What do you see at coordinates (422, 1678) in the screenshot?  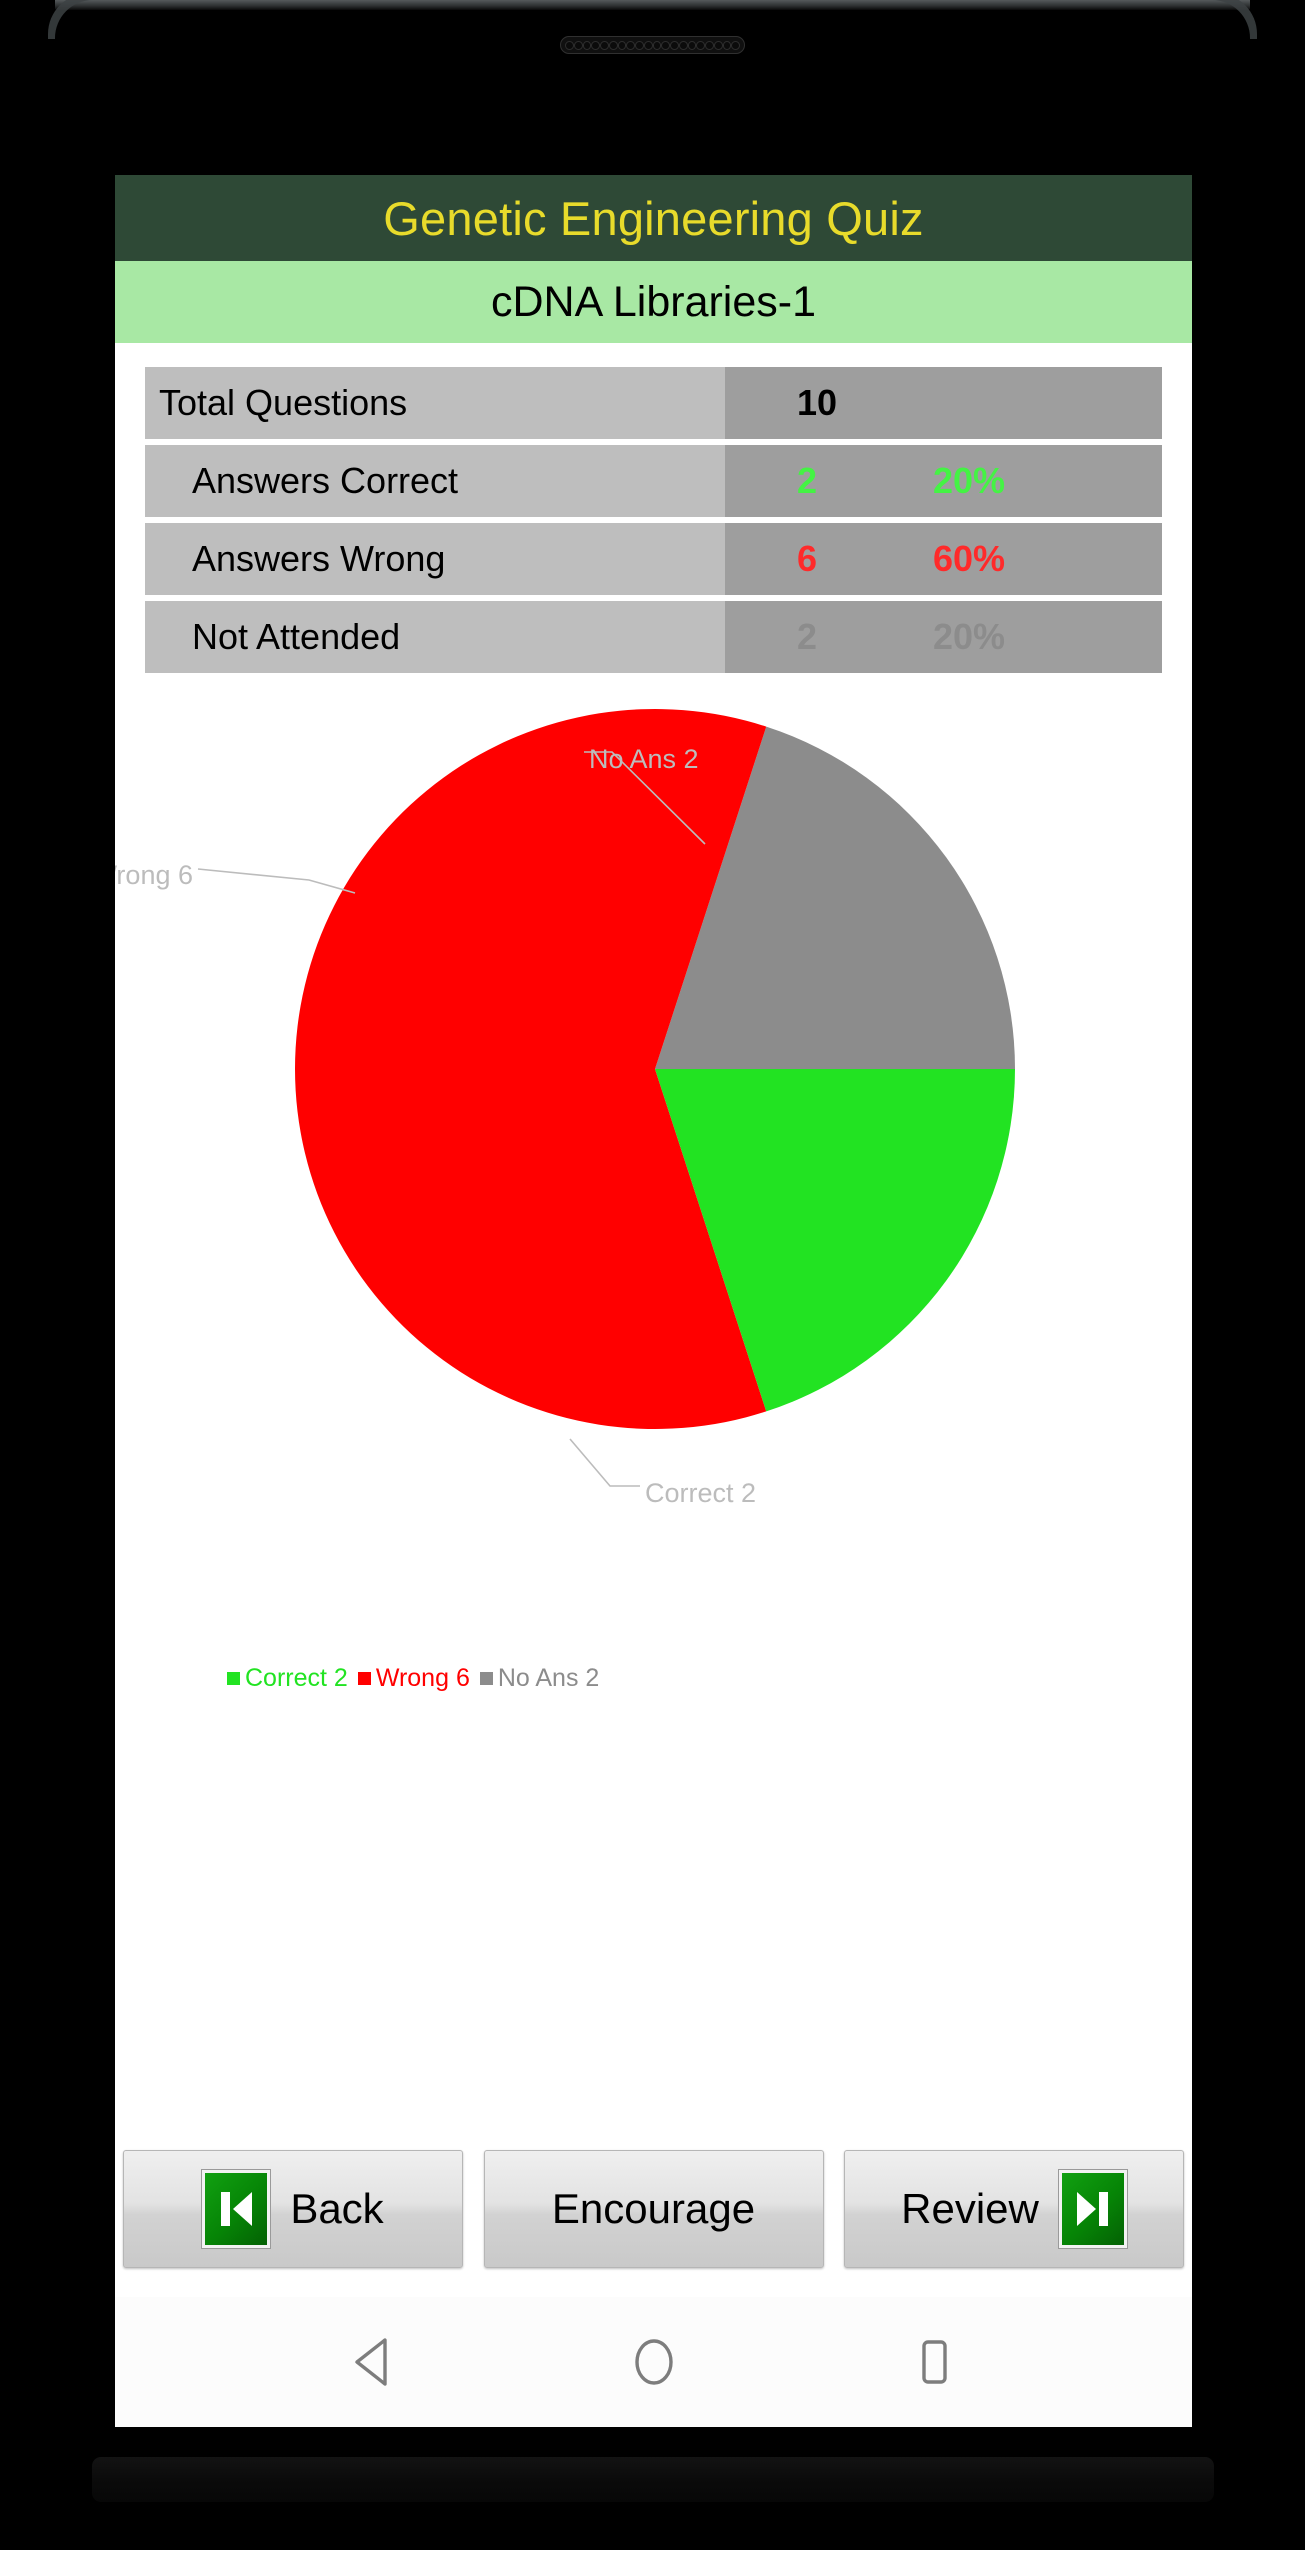 I see `legend-label-wrong: Wrong 6` at bounding box center [422, 1678].